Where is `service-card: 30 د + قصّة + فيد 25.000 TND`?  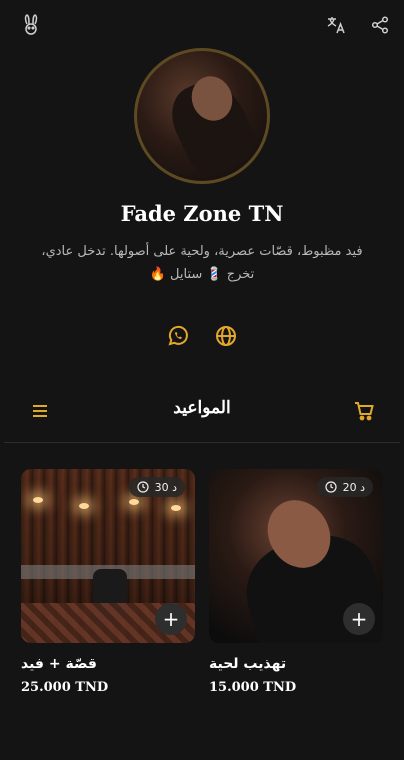
service-card: 30 د + قصّة + فيد 25.000 TND is located at coordinates (108, 582).